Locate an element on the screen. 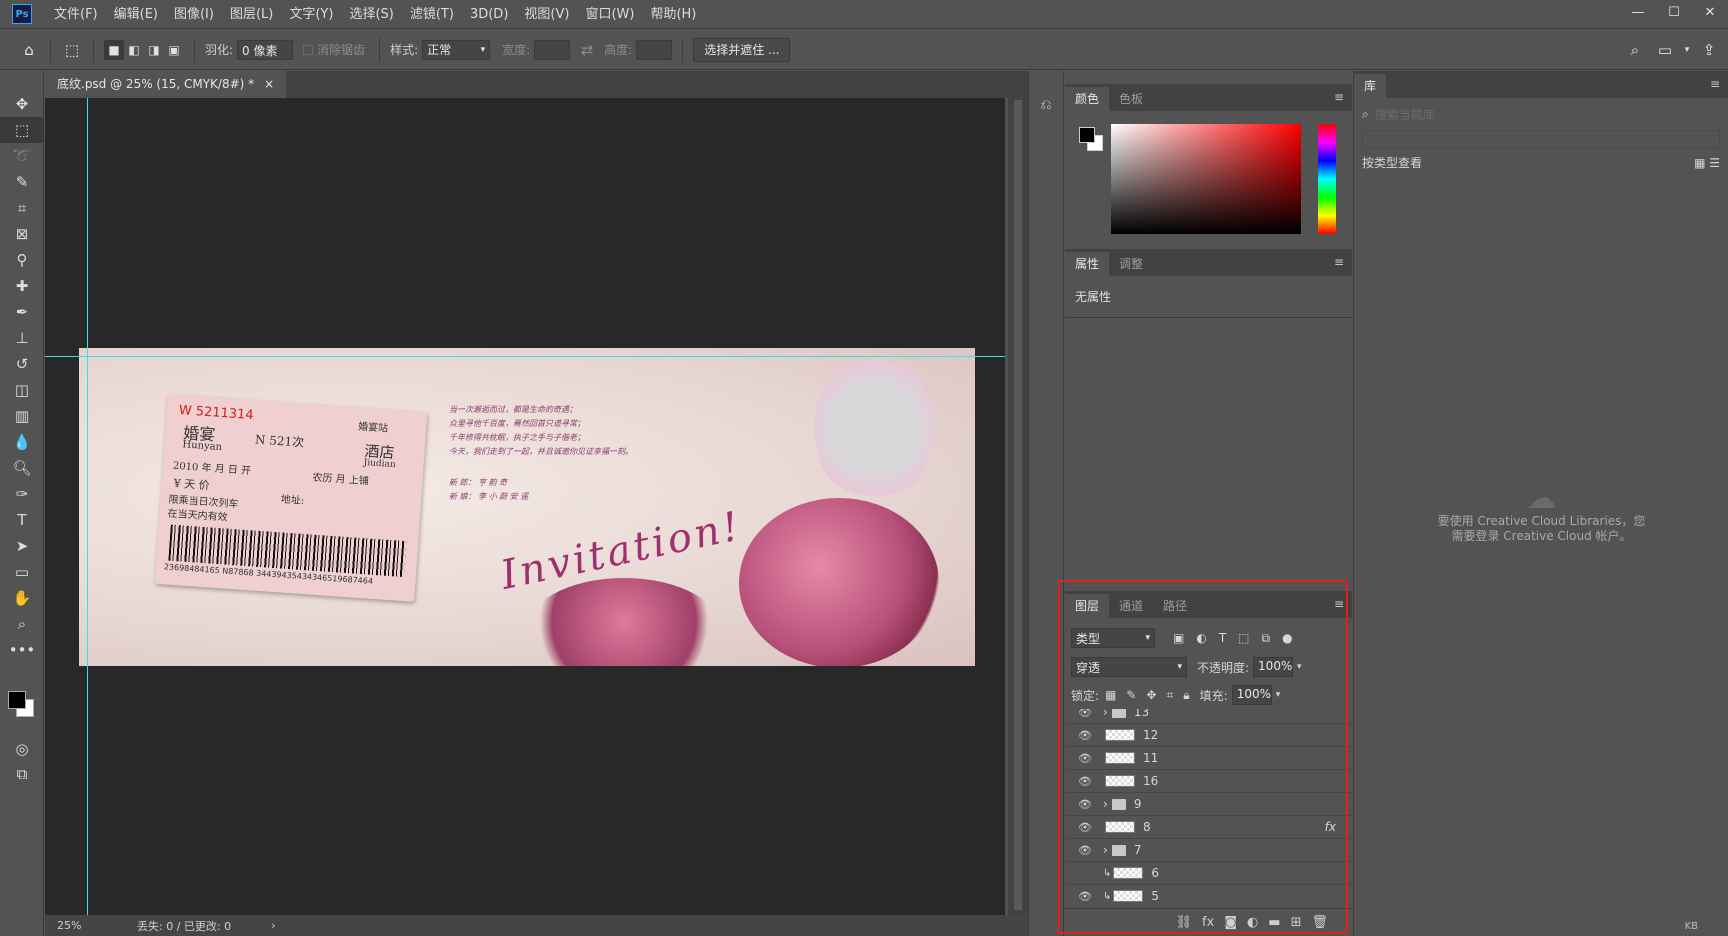 This screenshot has width=1728, height=936. grid-list-view-icons: ▦ ☰ is located at coordinates (1707, 163).